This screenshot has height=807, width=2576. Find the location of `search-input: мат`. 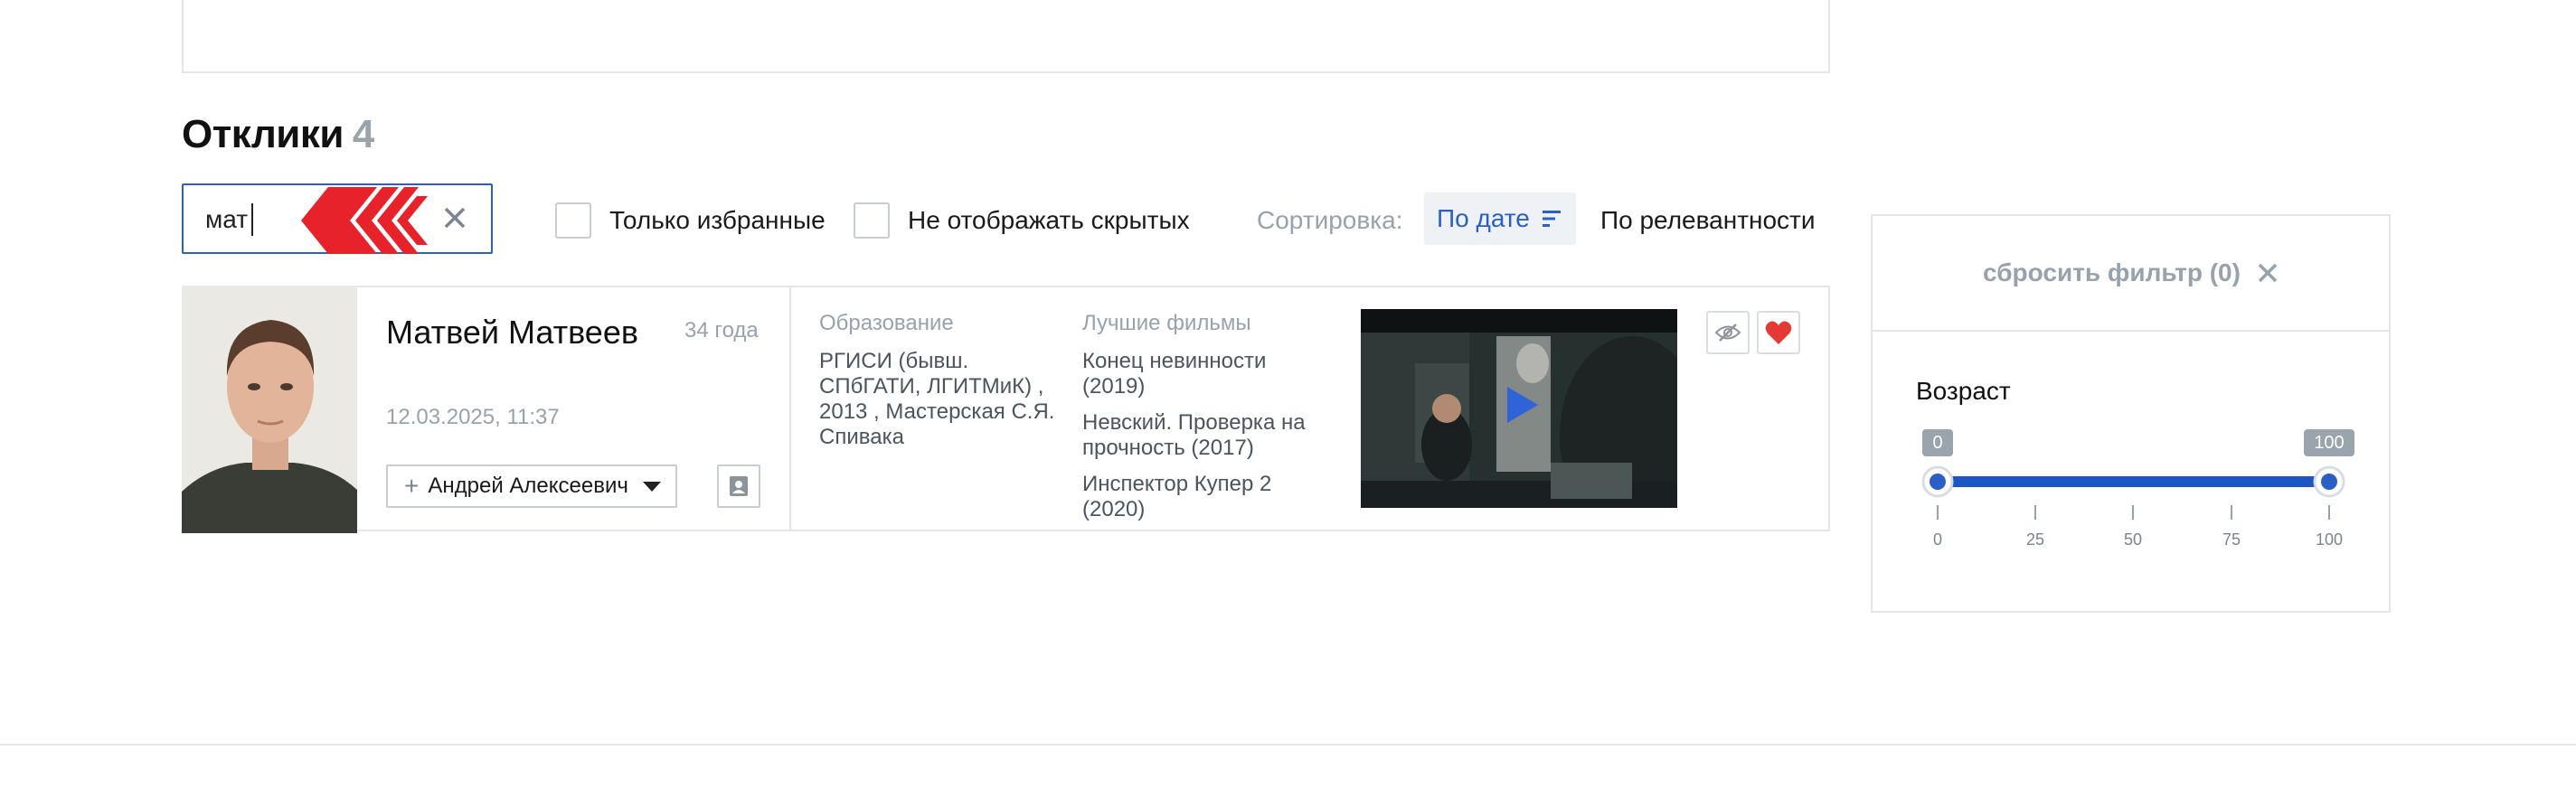

search-input: мат is located at coordinates (337, 218).